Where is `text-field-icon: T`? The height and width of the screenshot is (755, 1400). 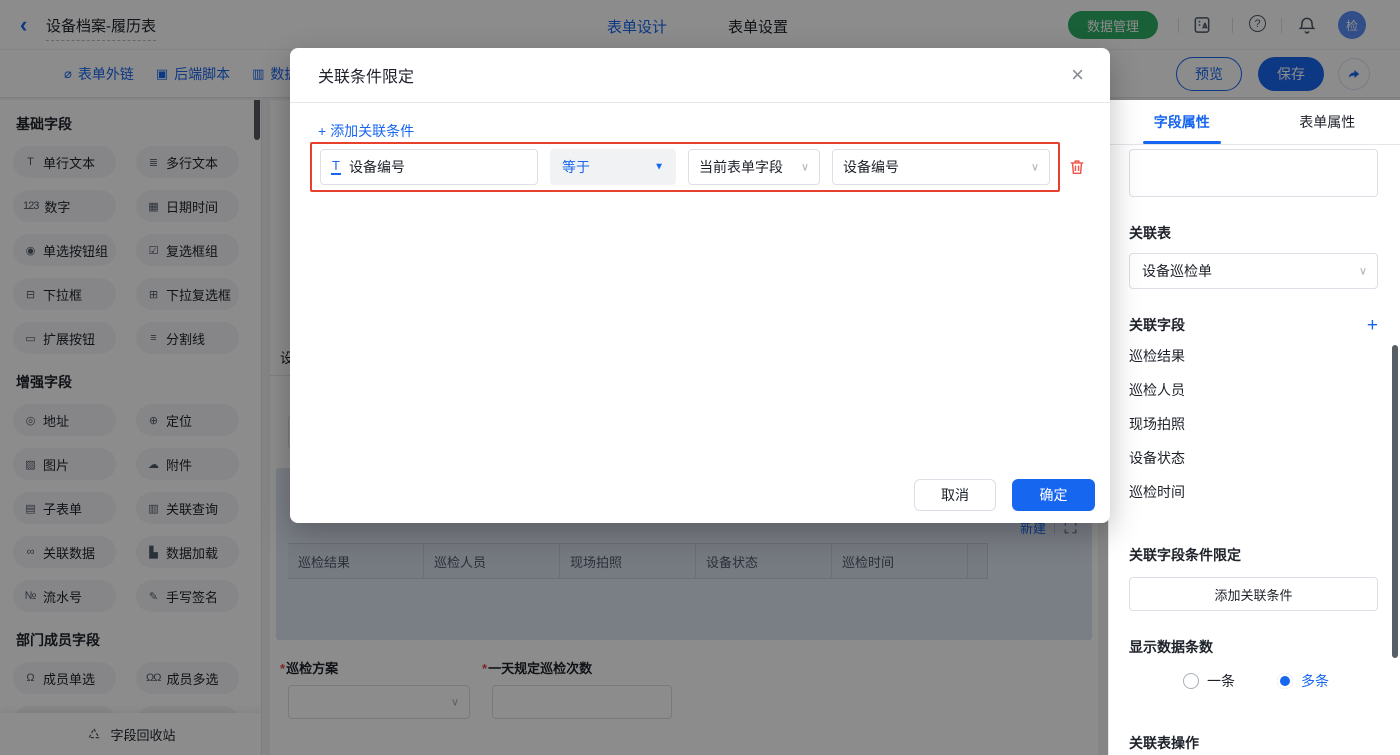 text-field-icon: T is located at coordinates (336, 167).